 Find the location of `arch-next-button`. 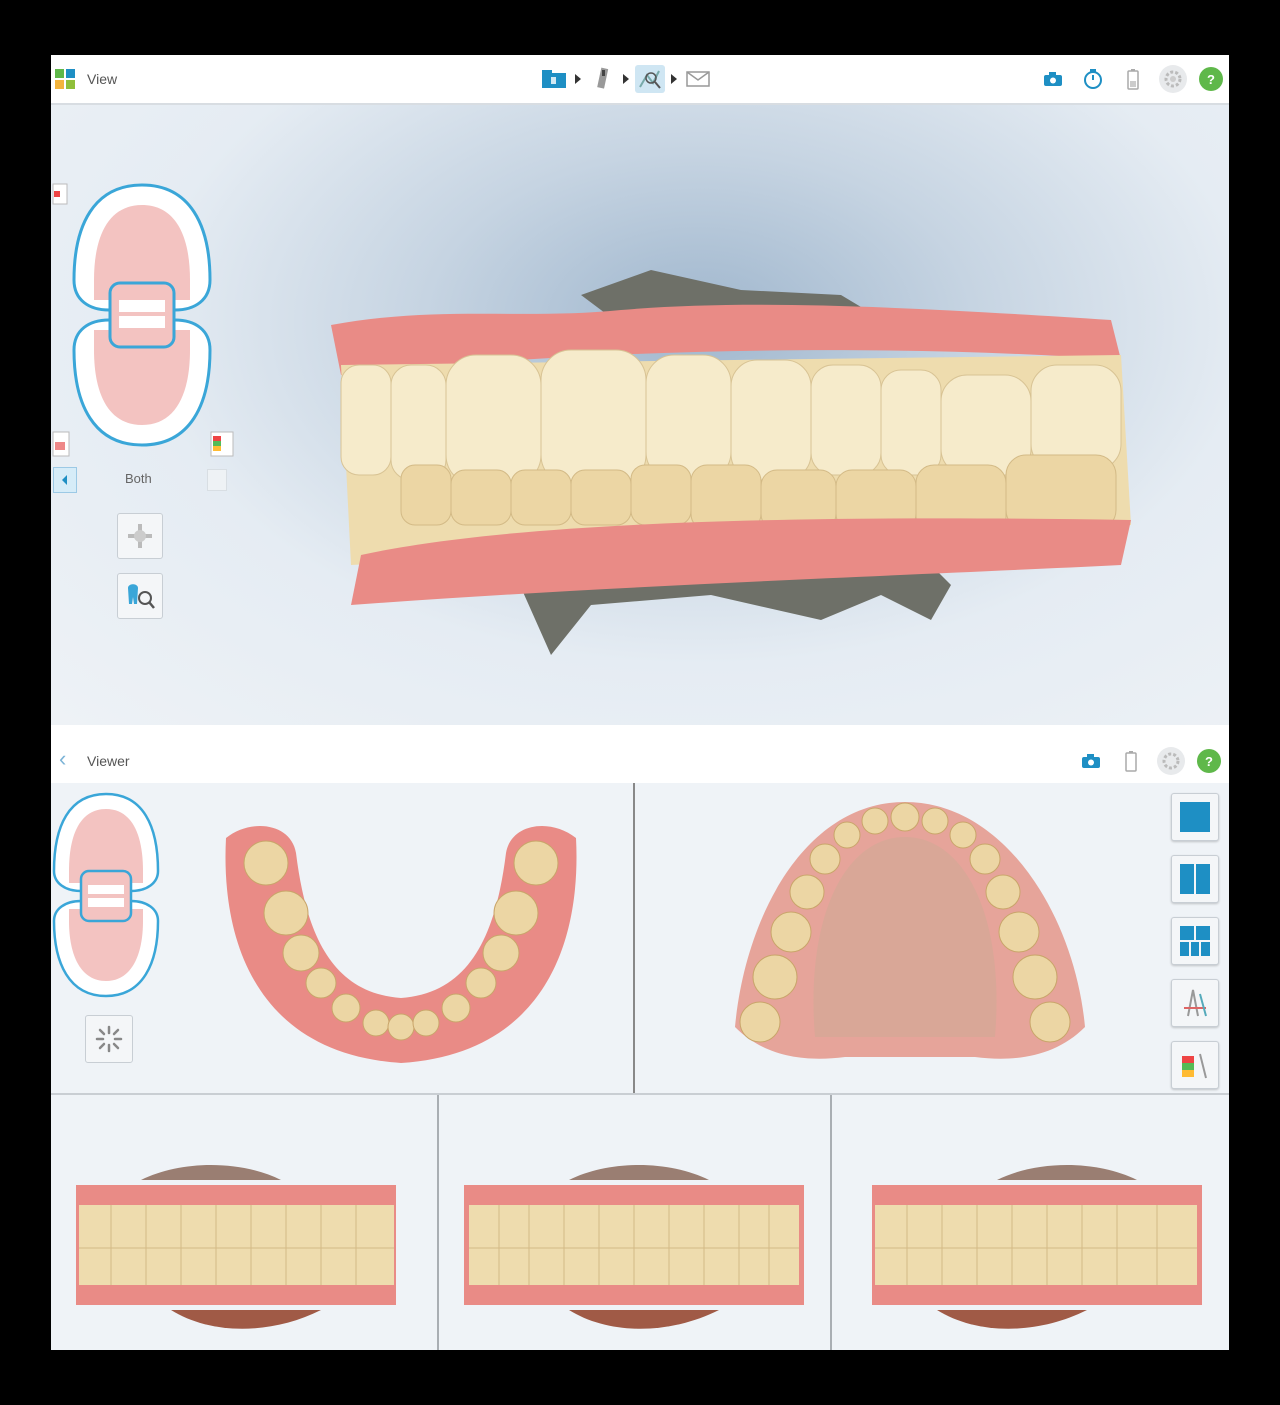

arch-next-button is located at coordinates (217, 480).